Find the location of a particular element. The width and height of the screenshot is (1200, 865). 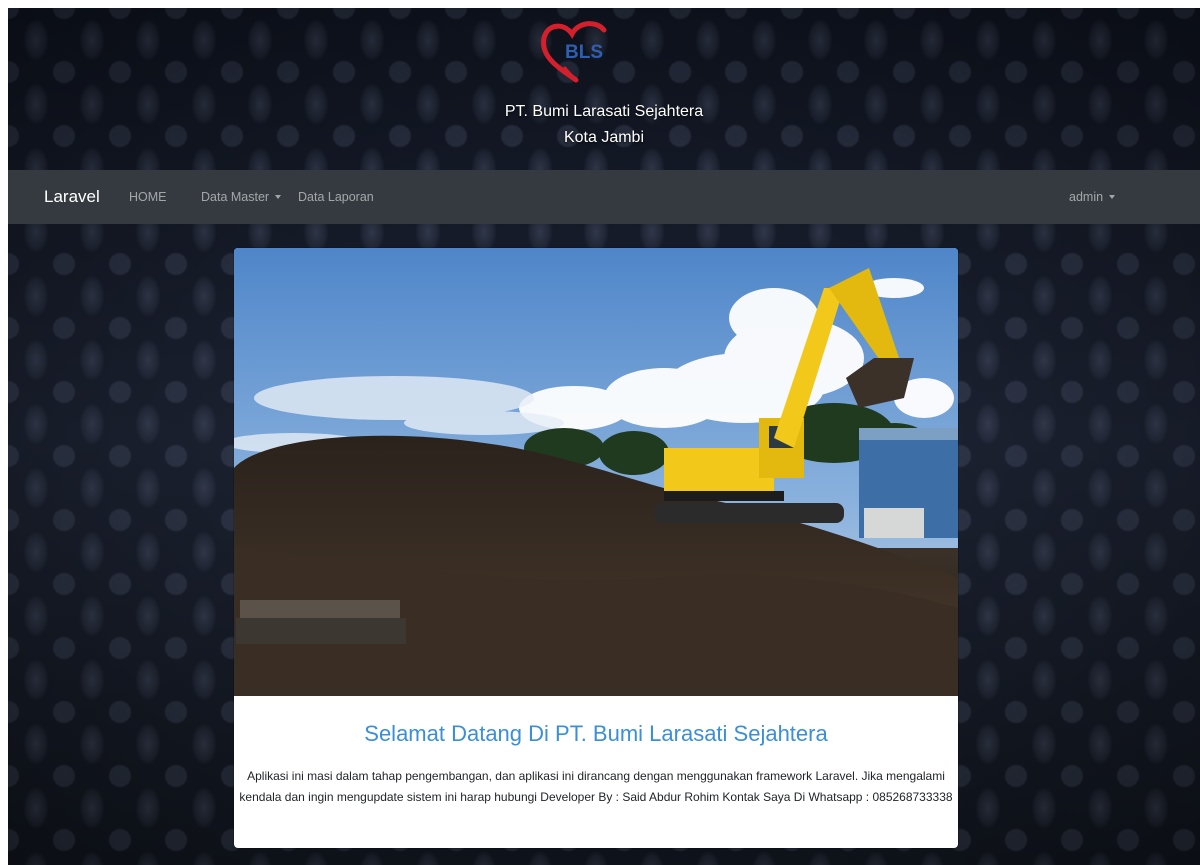

city-name: Kota Jambi is located at coordinates (604, 137).